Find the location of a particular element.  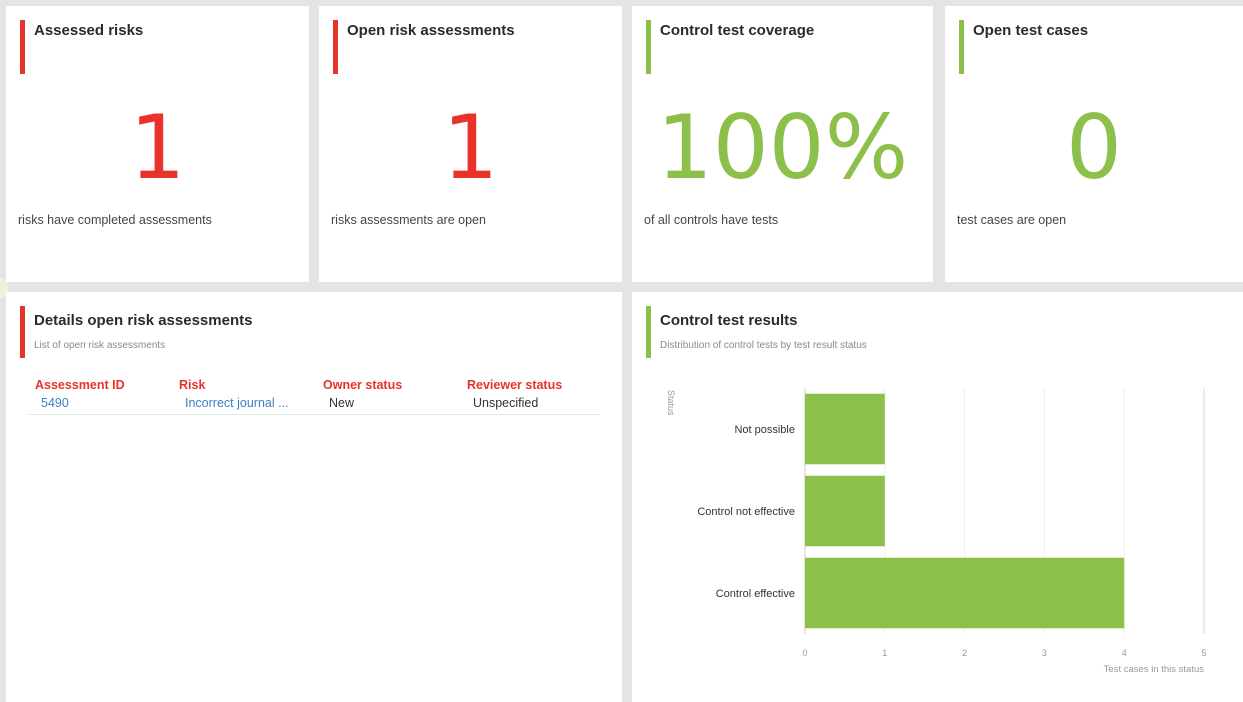

category-label: Control not effective is located at coordinates (746, 512).